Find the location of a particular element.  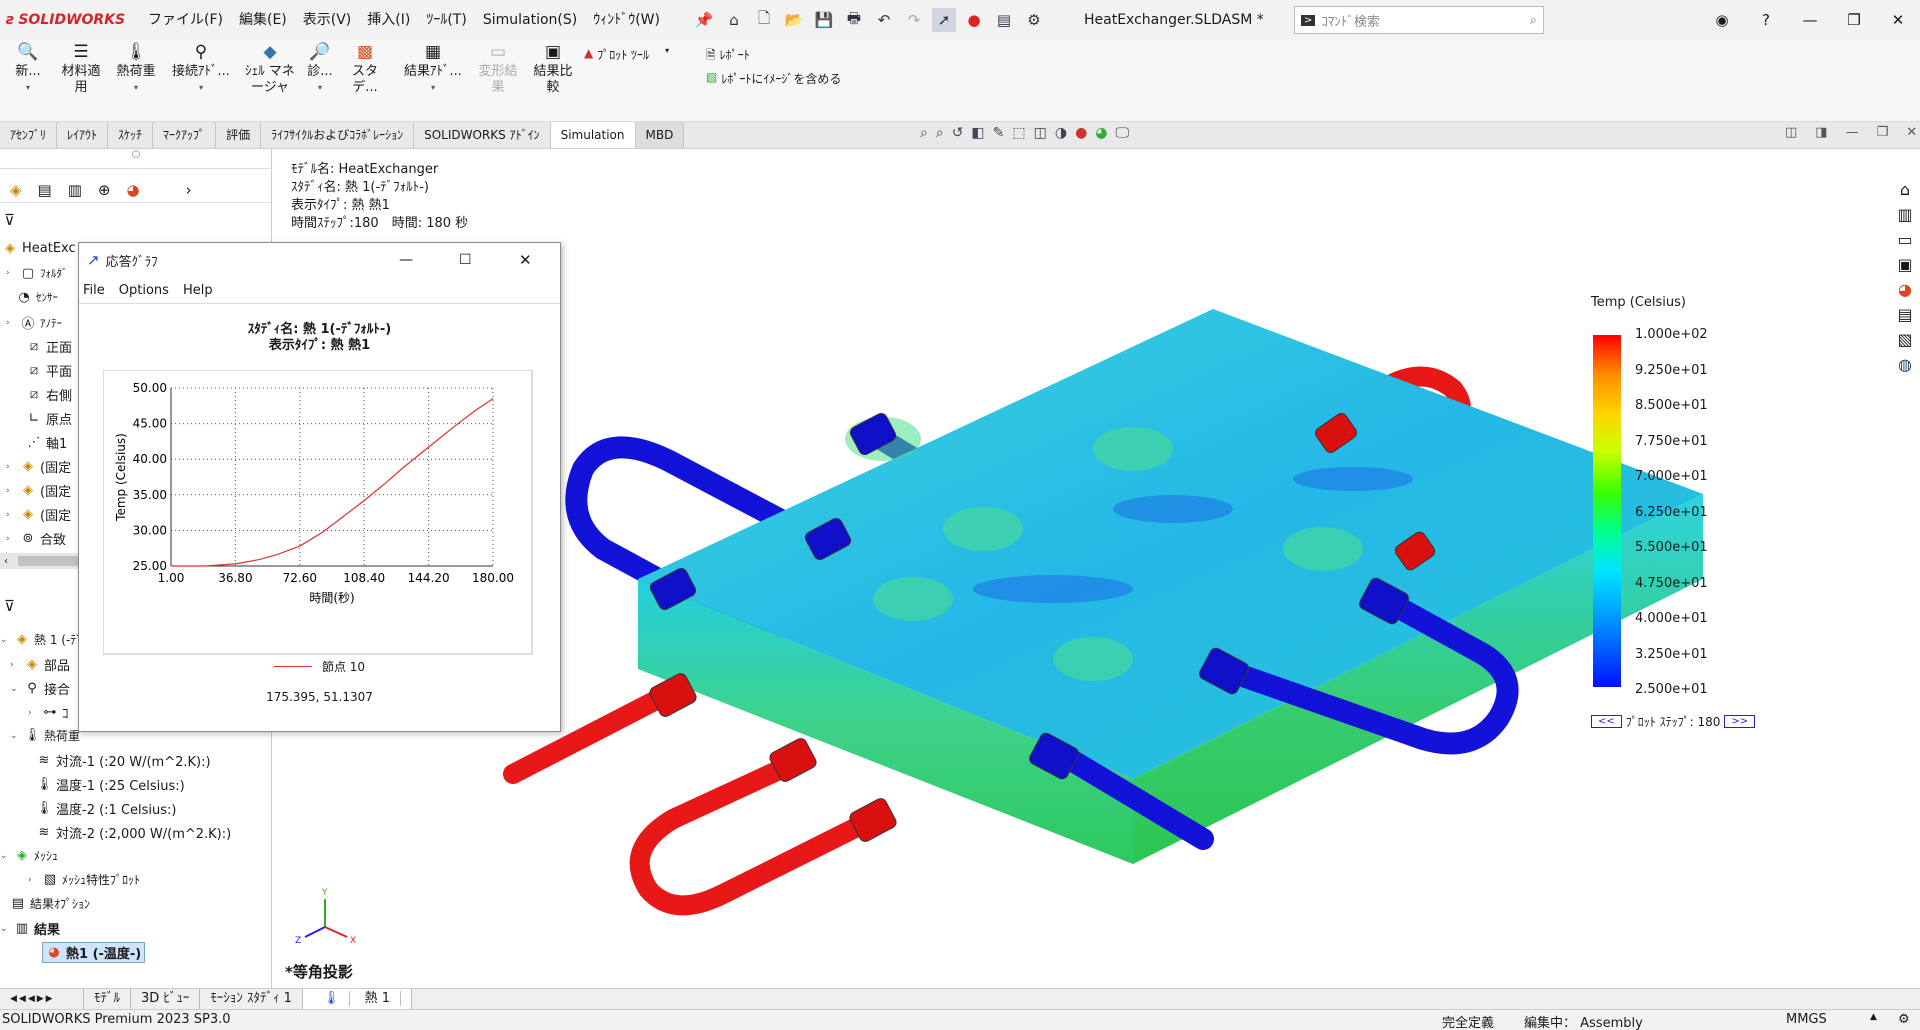

appearances-icon: ◕ is located at coordinates (1905, 289).